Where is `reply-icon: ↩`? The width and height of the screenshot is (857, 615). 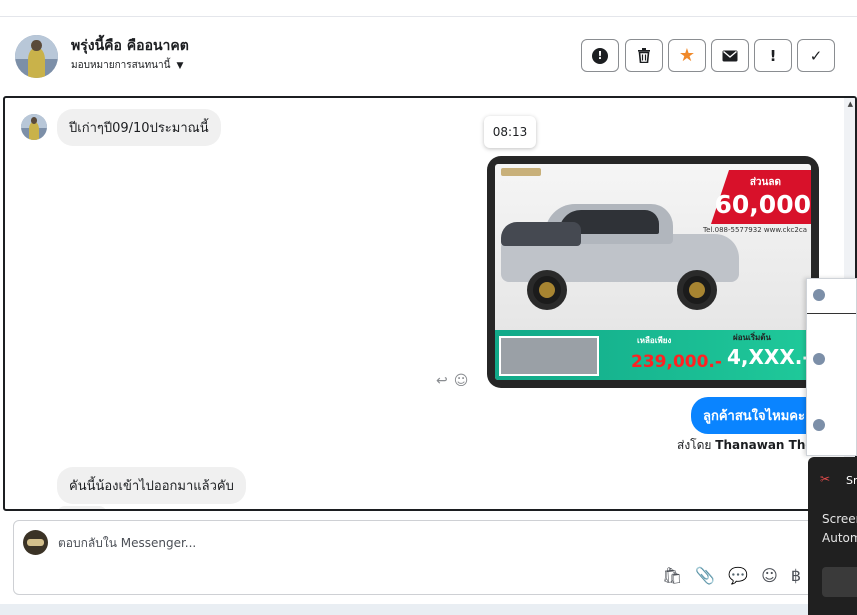
reply-icon: ↩ is located at coordinates (442, 381).